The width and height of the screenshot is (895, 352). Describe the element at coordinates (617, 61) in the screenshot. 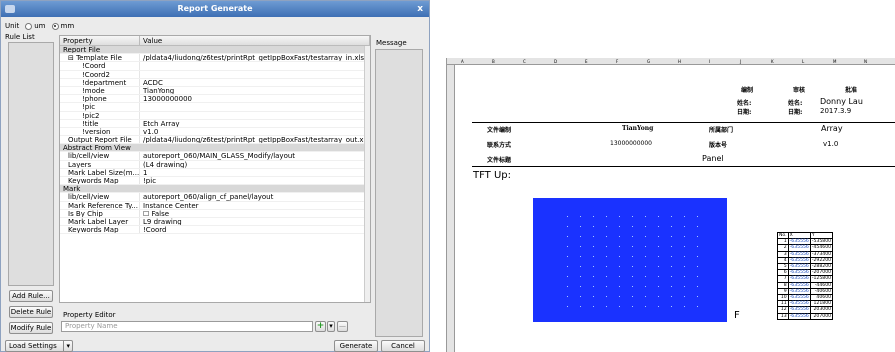

I see `column-letter: F` at that location.